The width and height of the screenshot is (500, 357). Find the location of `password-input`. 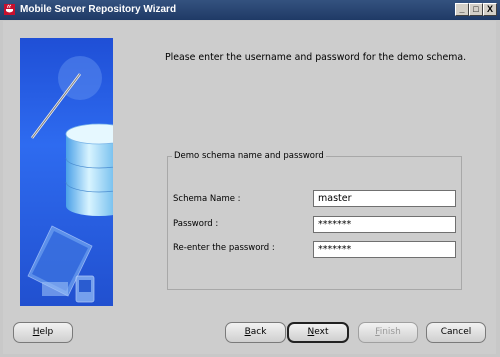

password-input is located at coordinates (384, 224).